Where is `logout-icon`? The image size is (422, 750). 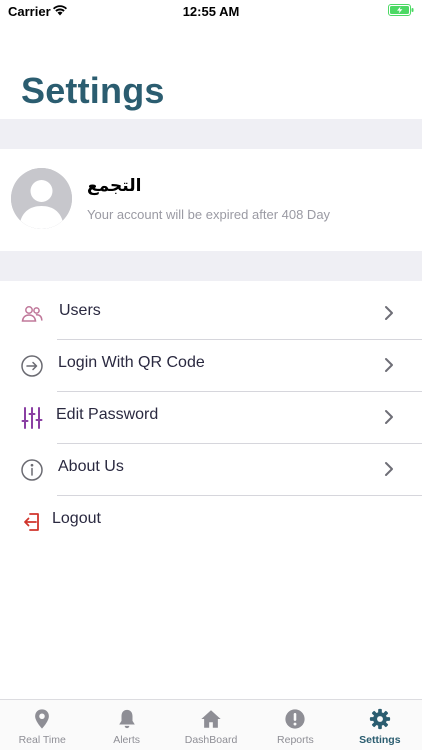
logout-icon is located at coordinates (31, 522).